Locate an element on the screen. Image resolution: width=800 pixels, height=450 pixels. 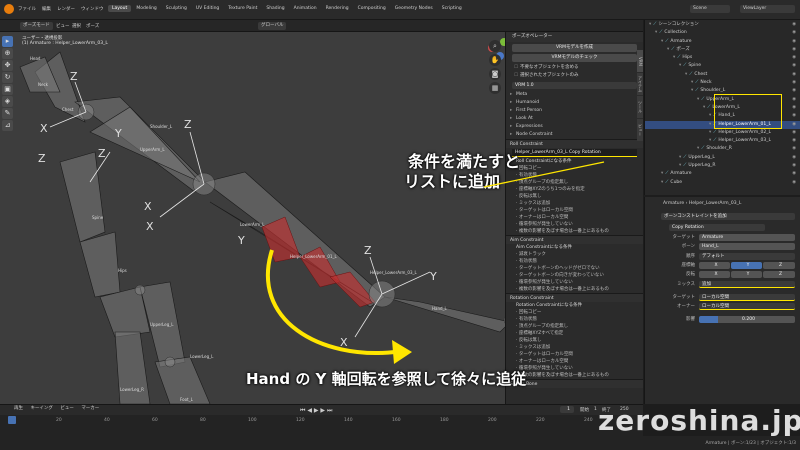
annotation-bottom: Hand の Y 軸回転を参照して徐々に追従 is located at coordinates (386, 379).